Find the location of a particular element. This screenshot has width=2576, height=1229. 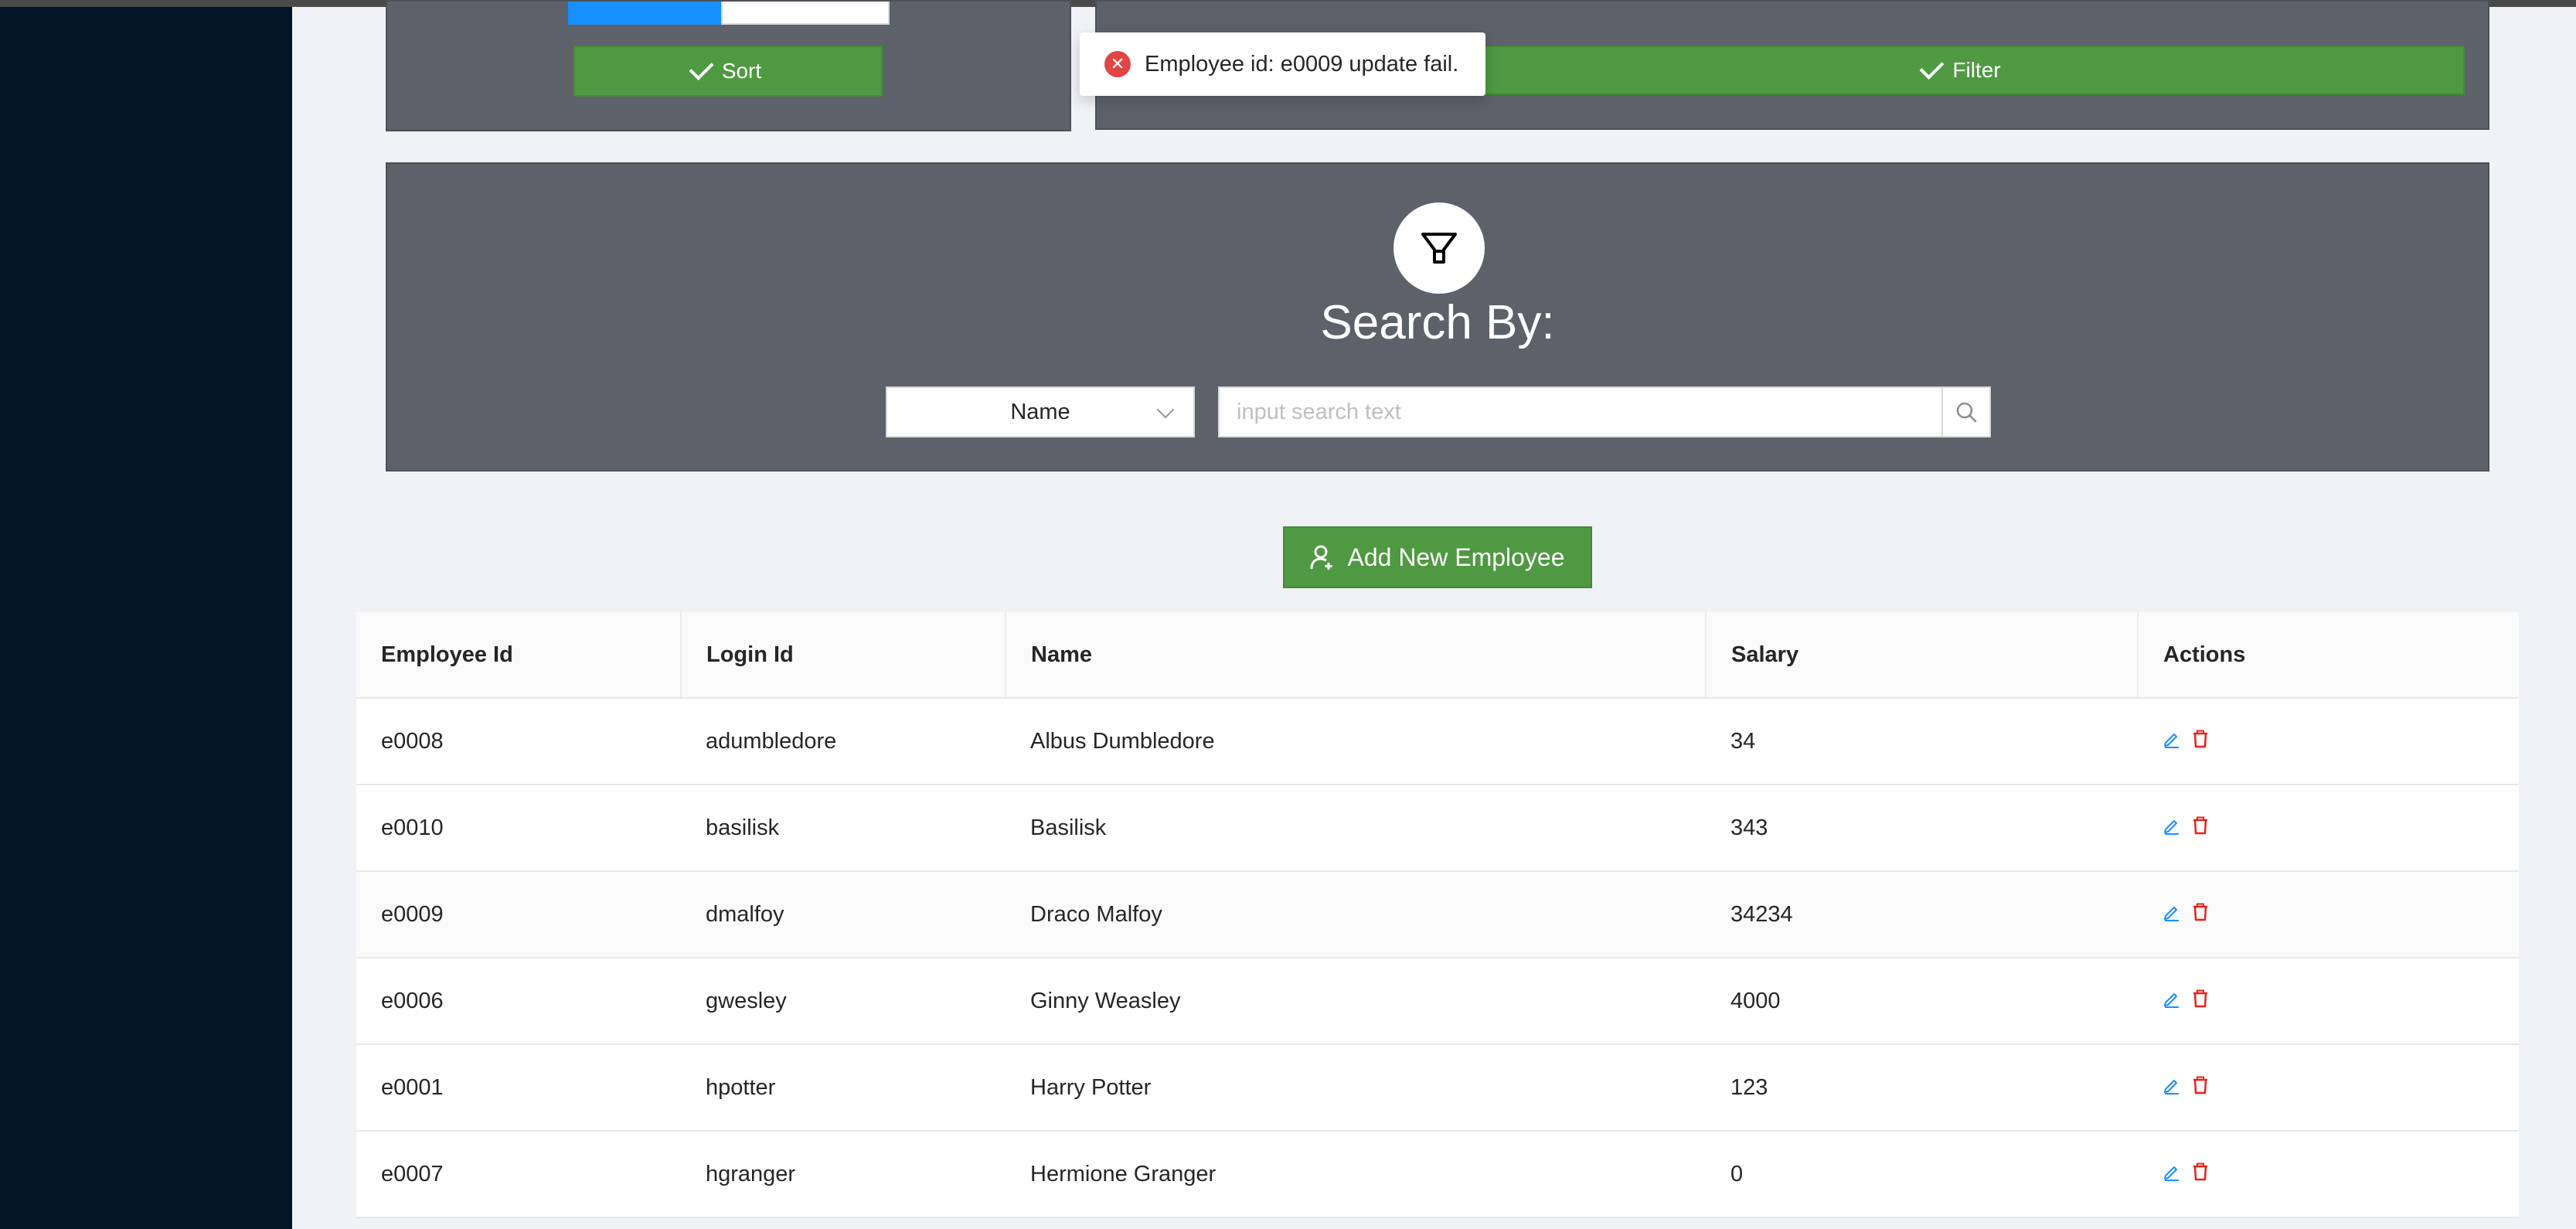

sort-panel: Sort is located at coordinates (728, 66).